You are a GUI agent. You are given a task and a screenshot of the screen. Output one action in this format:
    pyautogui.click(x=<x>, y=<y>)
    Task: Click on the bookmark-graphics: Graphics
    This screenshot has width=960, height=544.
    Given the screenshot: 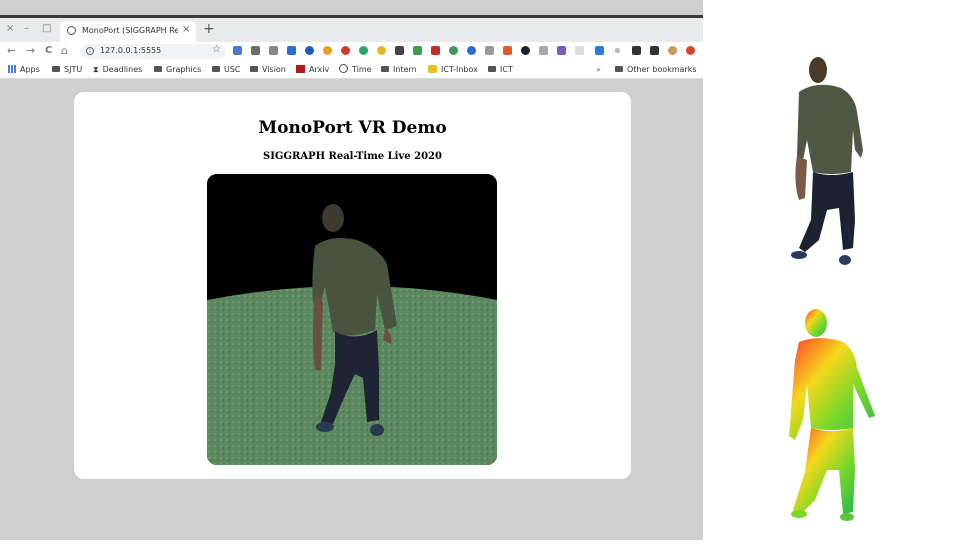 What is the action you would take?
    pyautogui.click(x=177, y=69)
    